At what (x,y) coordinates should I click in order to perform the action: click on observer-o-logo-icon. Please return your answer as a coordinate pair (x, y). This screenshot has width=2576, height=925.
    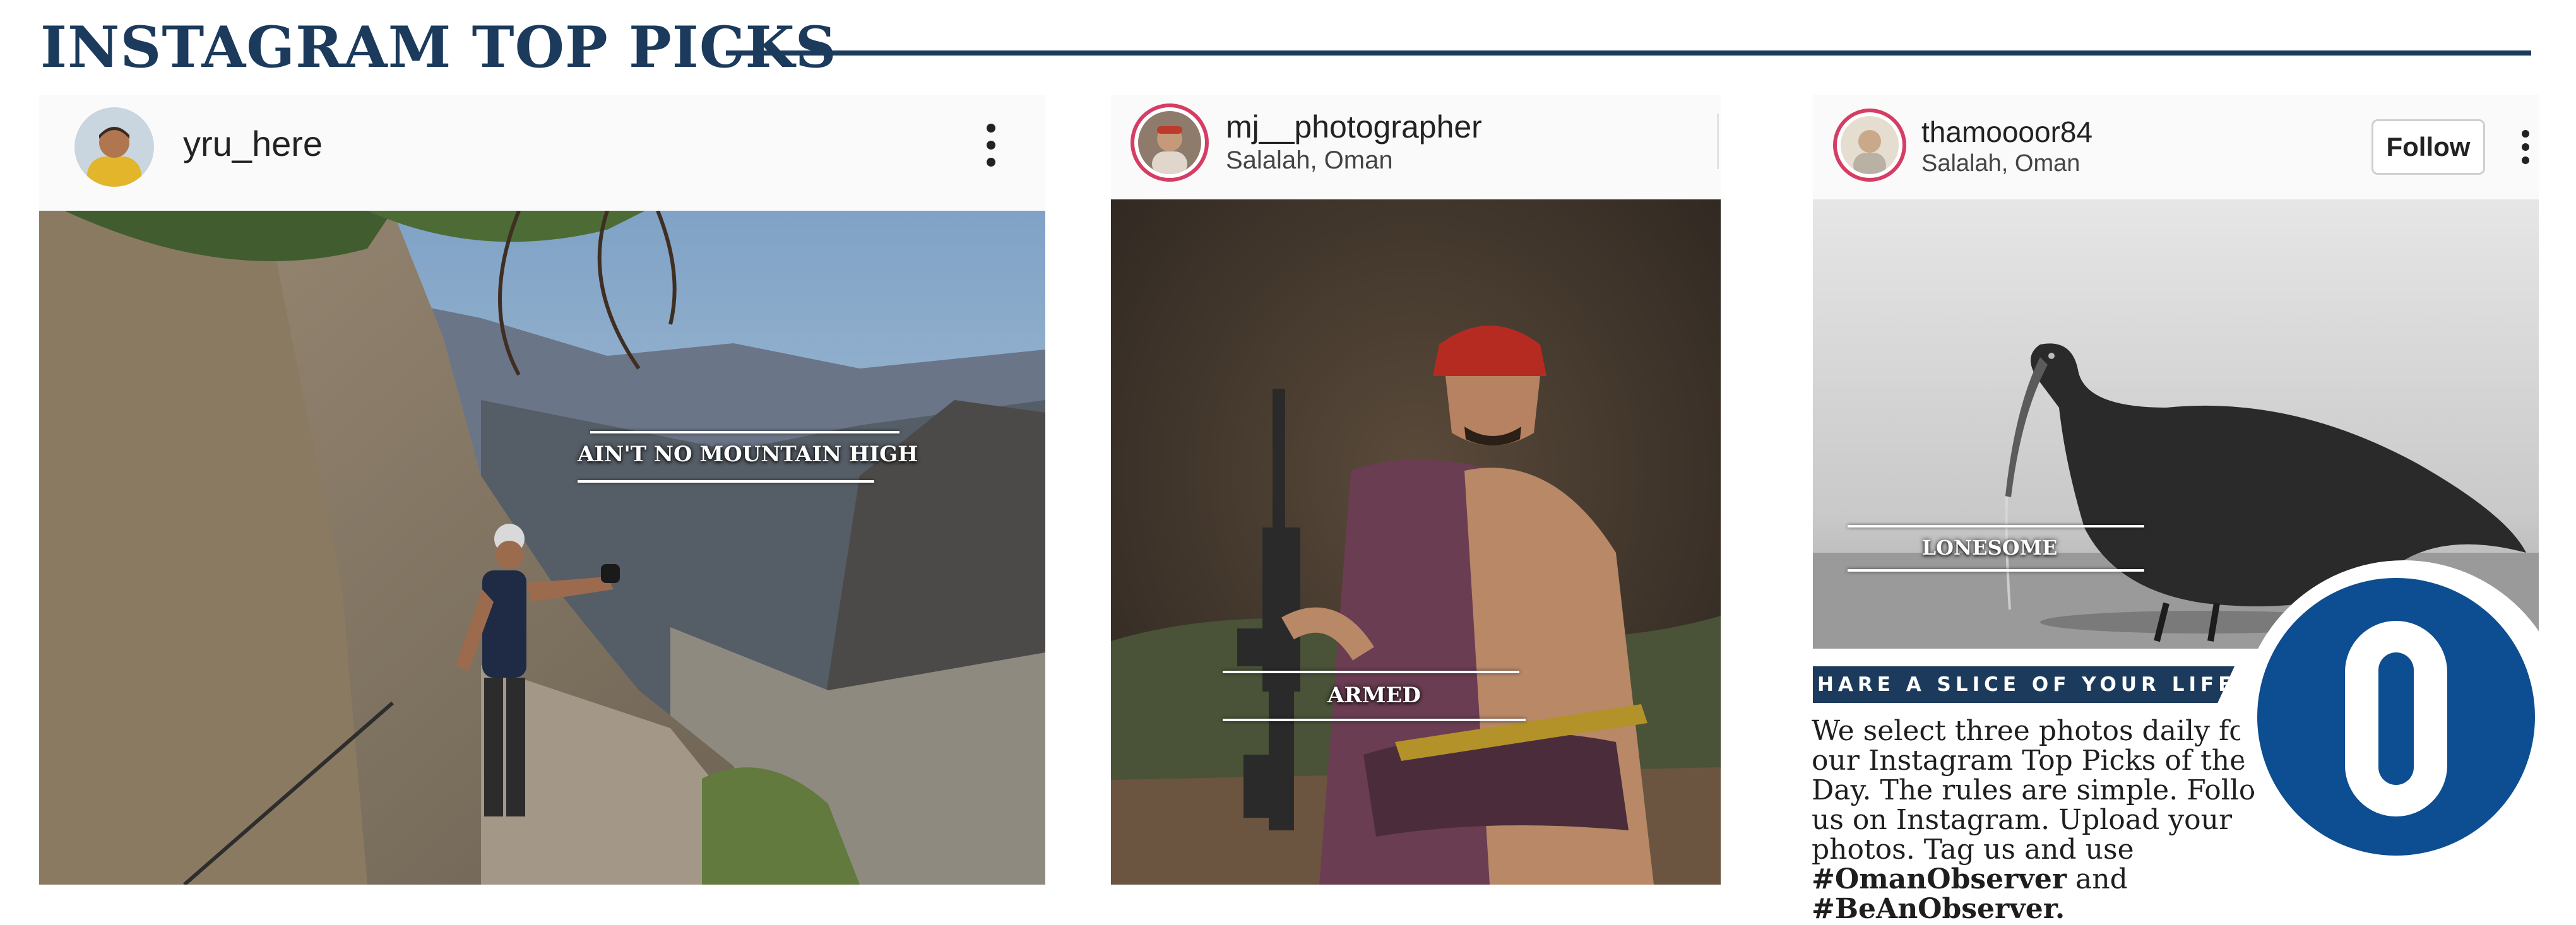
    Looking at the image, I should click on (2396, 717).